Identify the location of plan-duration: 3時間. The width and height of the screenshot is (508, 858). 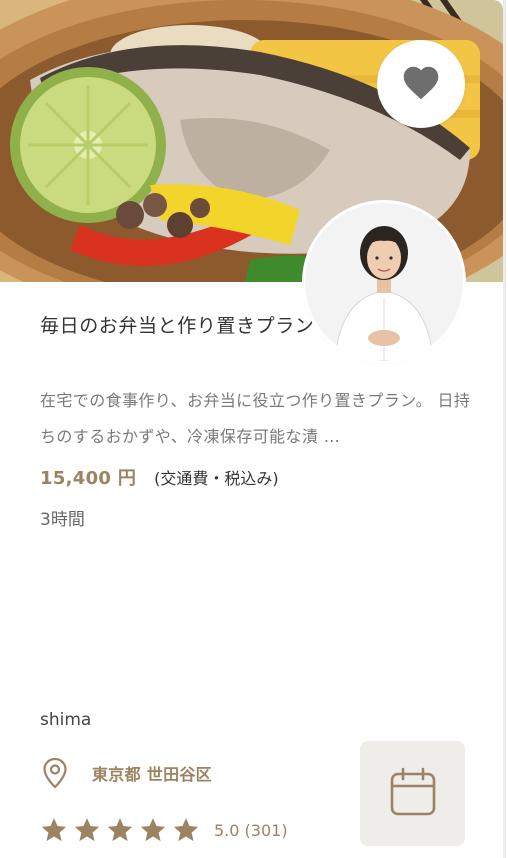
(62, 520).